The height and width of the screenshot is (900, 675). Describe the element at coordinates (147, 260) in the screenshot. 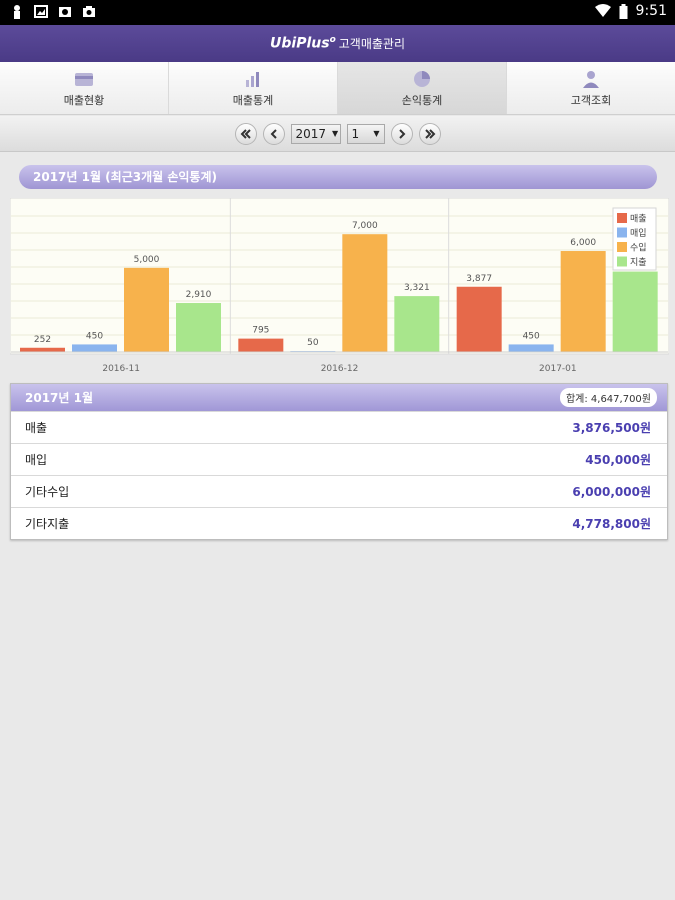

I see `data-label: 5,000` at that location.